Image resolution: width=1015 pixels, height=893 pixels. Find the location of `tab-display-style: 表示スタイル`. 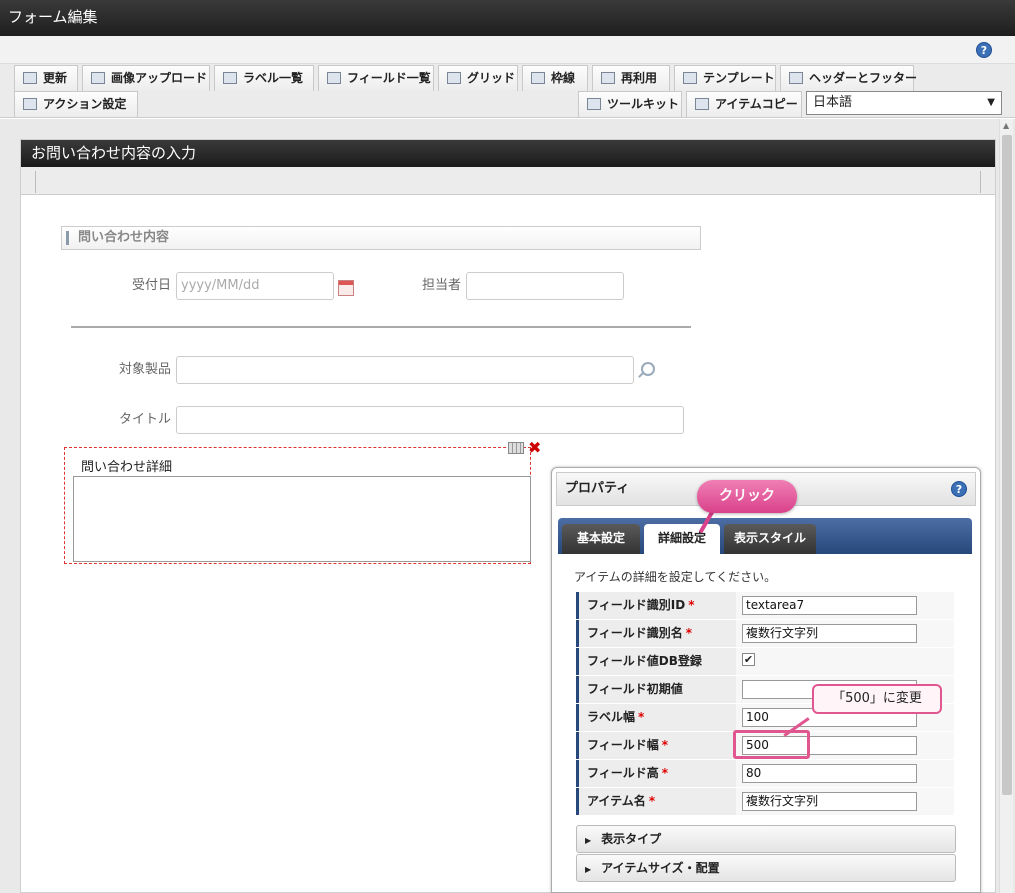

tab-display-style: 表示スタイル is located at coordinates (770, 539).